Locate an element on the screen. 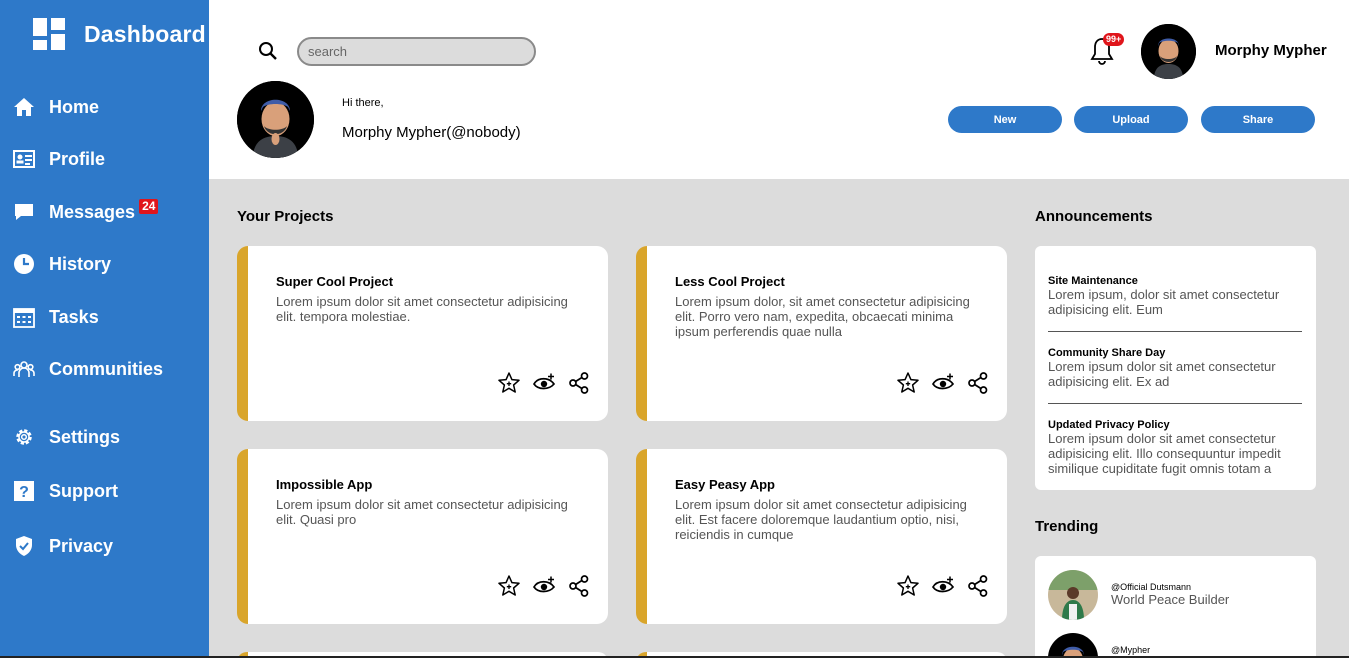 The image size is (1349, 658). projects-title: Your Projects is located at coordinates (285, 216).